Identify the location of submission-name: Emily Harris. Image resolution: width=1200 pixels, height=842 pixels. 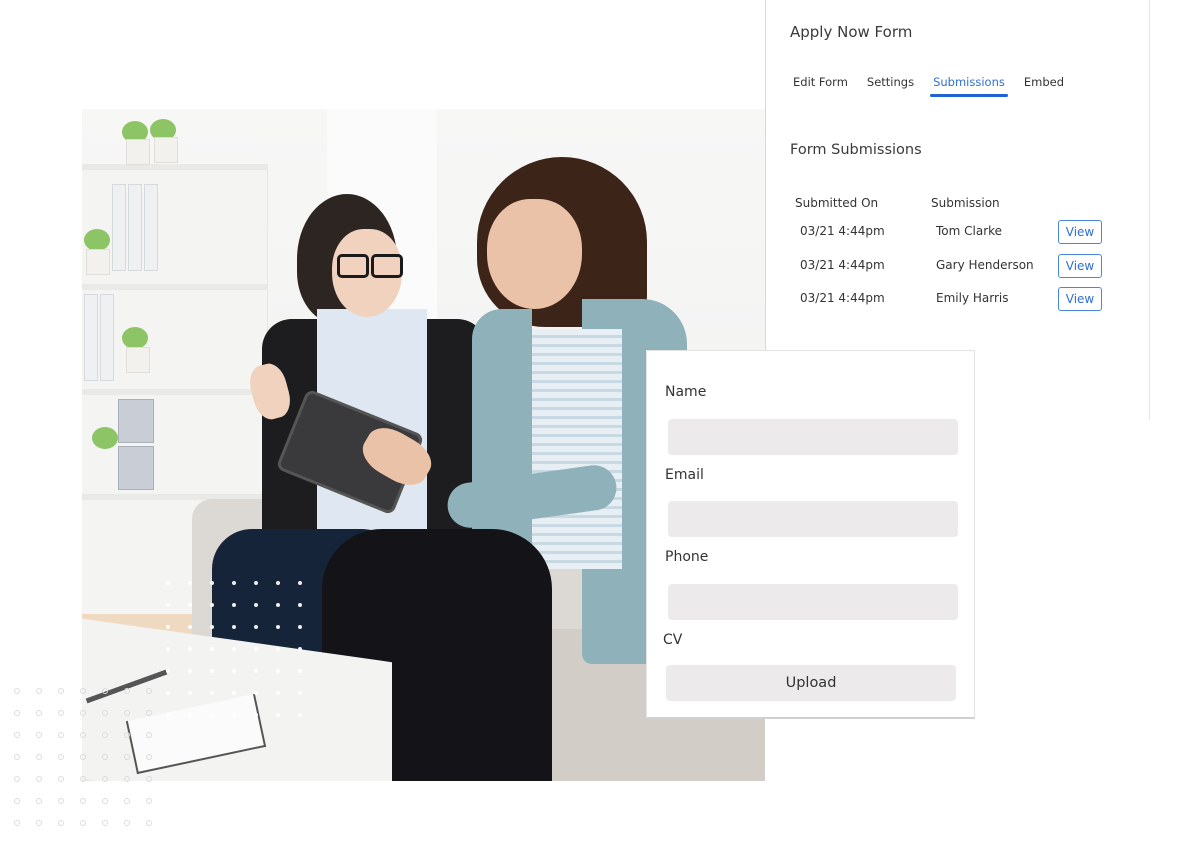
(972, 298).